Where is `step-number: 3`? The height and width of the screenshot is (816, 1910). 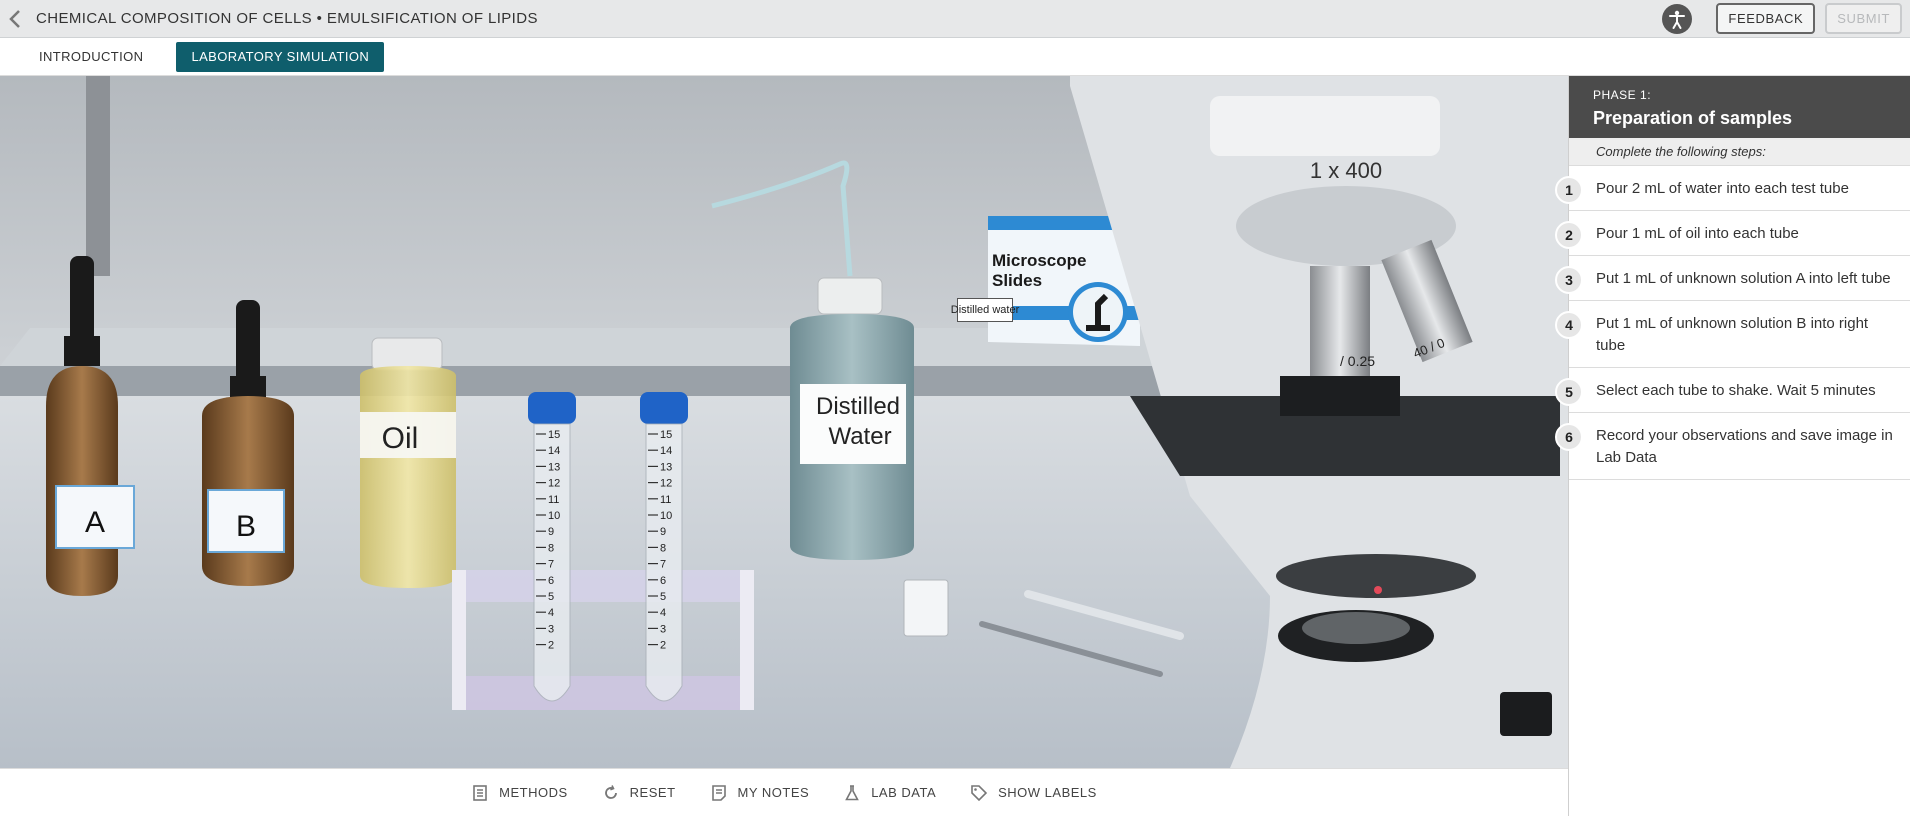
step-number: 3 is located at coordinates (1569, 280).